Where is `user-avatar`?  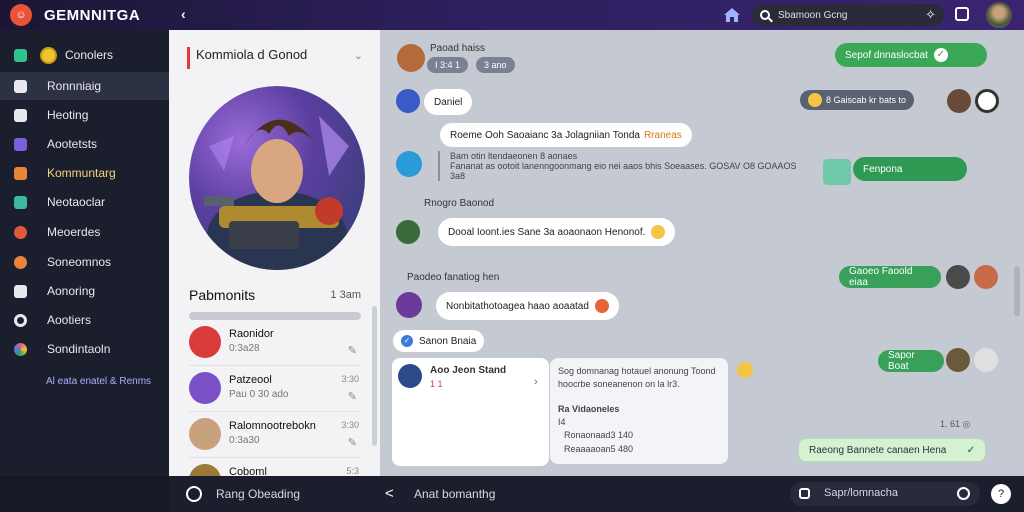 user-avatar is located at coordinates (999, 15).